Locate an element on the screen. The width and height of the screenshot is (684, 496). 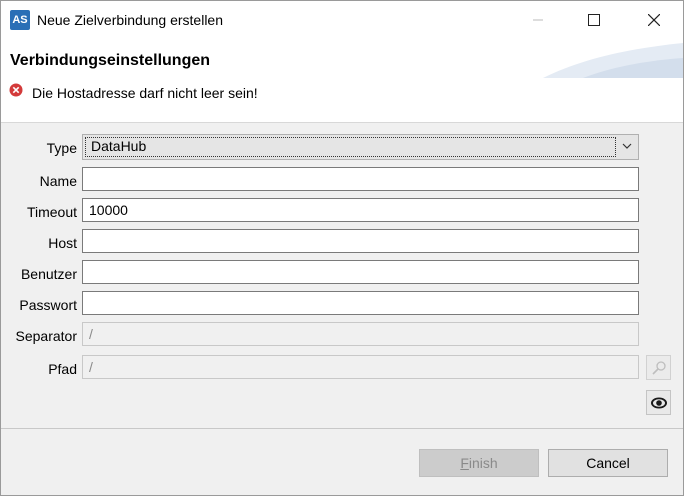
host-label: Host is located at coordinates (62, 243).